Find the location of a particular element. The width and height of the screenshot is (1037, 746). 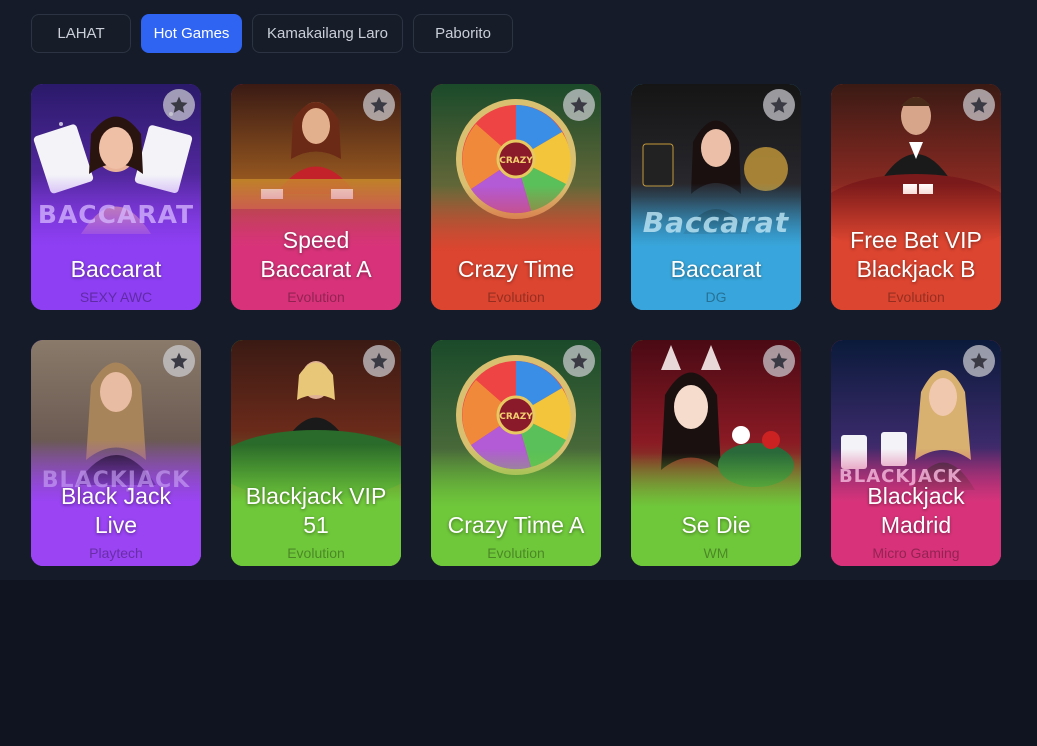

game-card: CRAZY Crazy Time A Evolution is located at coordinates (516, 453).